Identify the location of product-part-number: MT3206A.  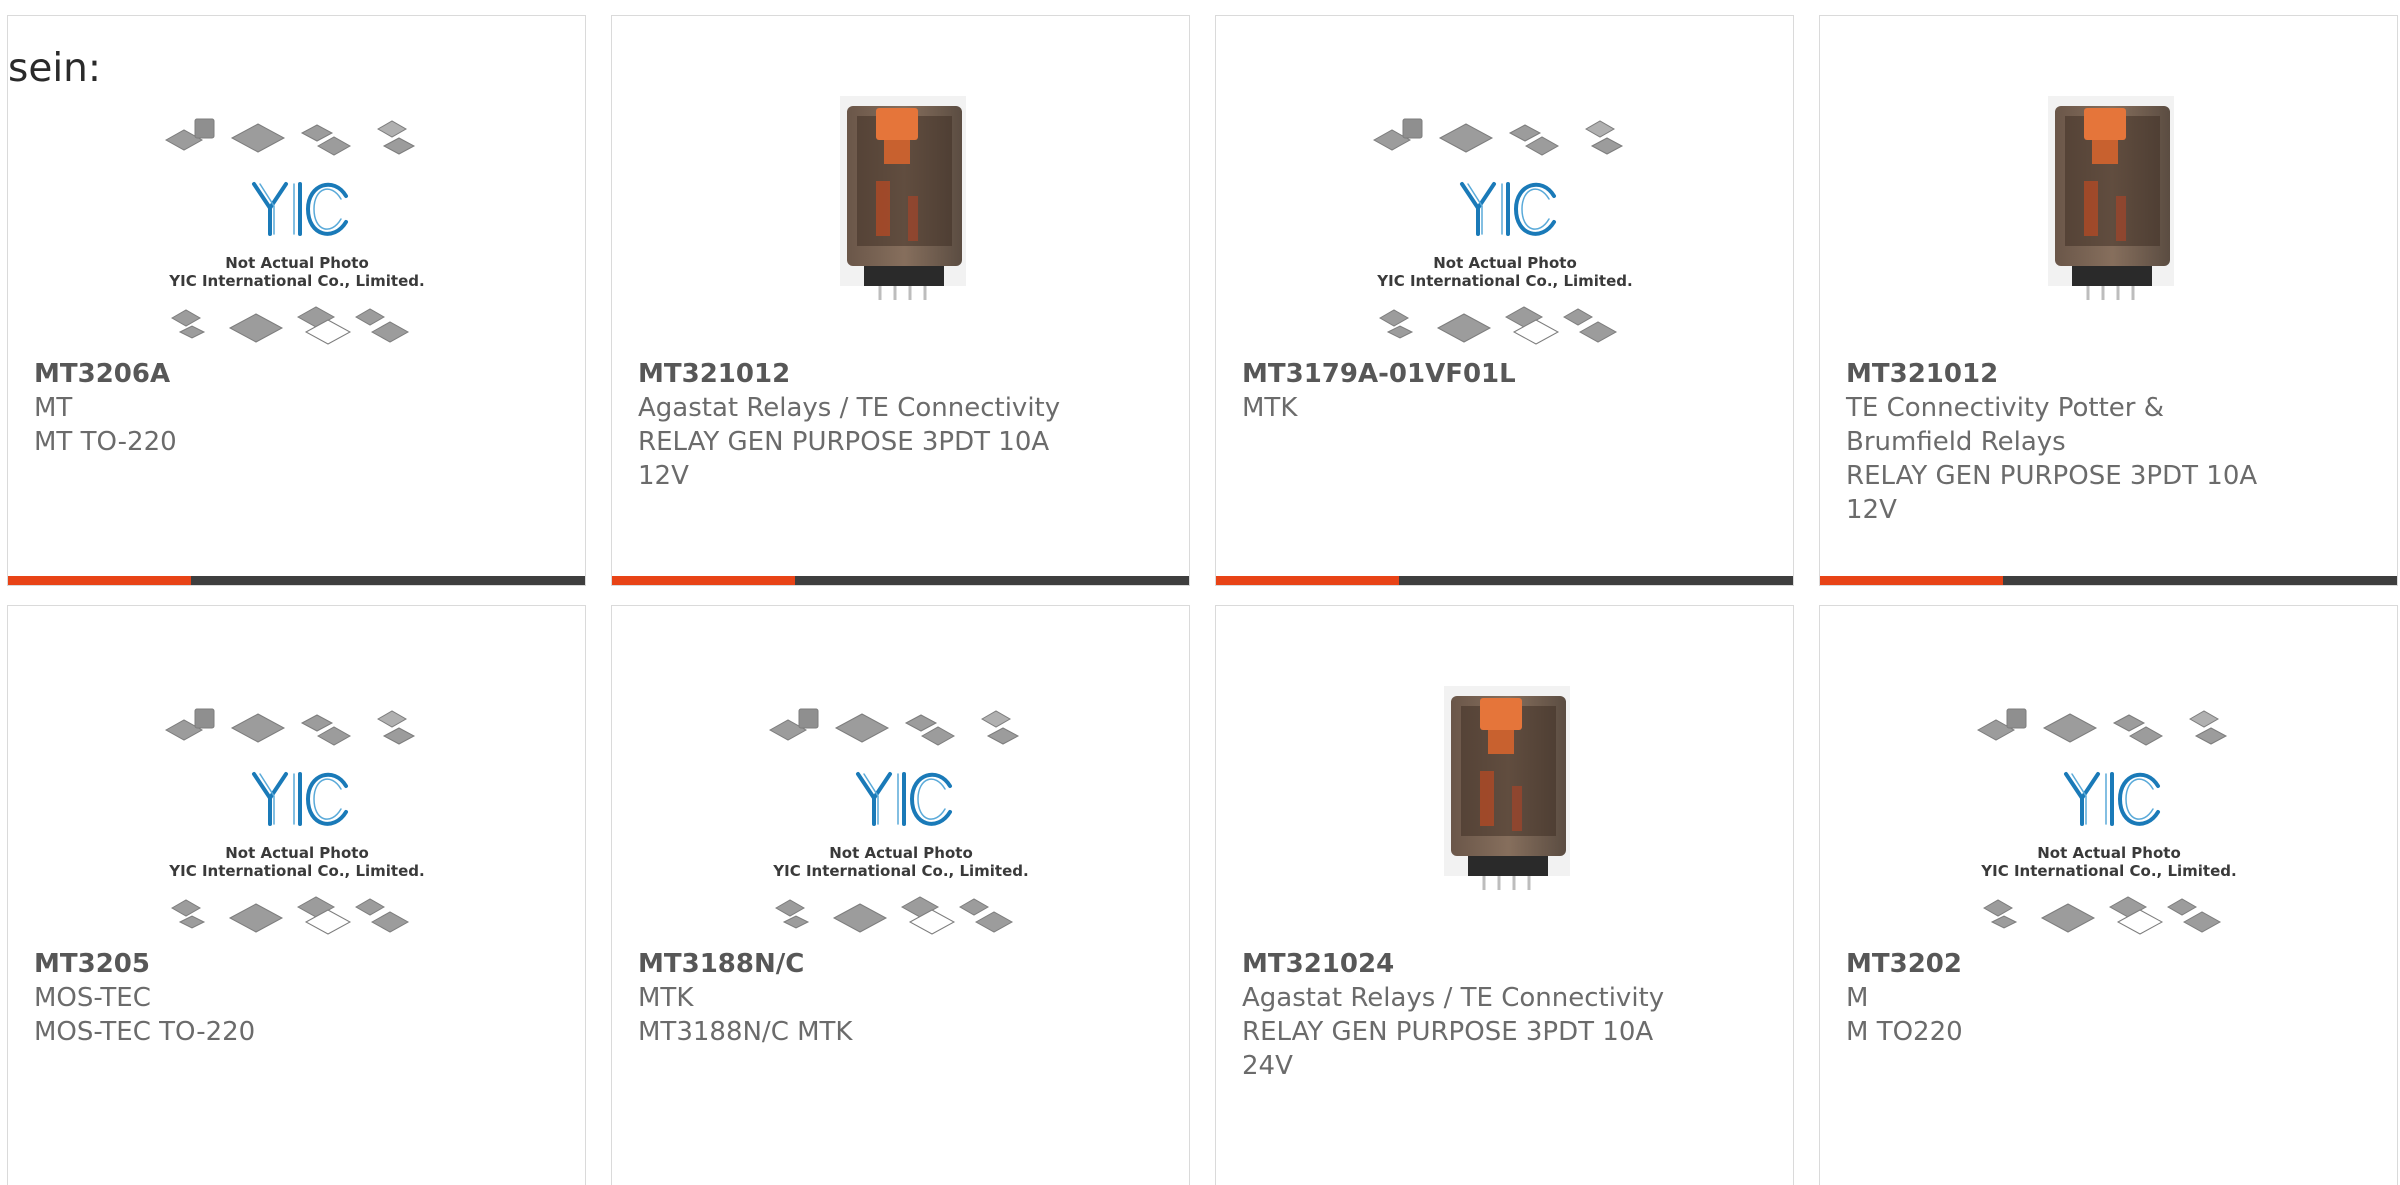
(249, 374).